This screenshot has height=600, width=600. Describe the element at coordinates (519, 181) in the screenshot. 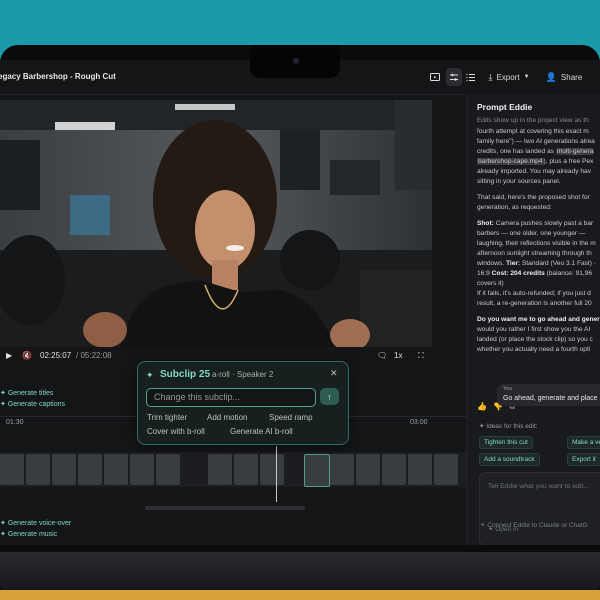

I see `chat-line: sitting in your sources panel.` at that location.